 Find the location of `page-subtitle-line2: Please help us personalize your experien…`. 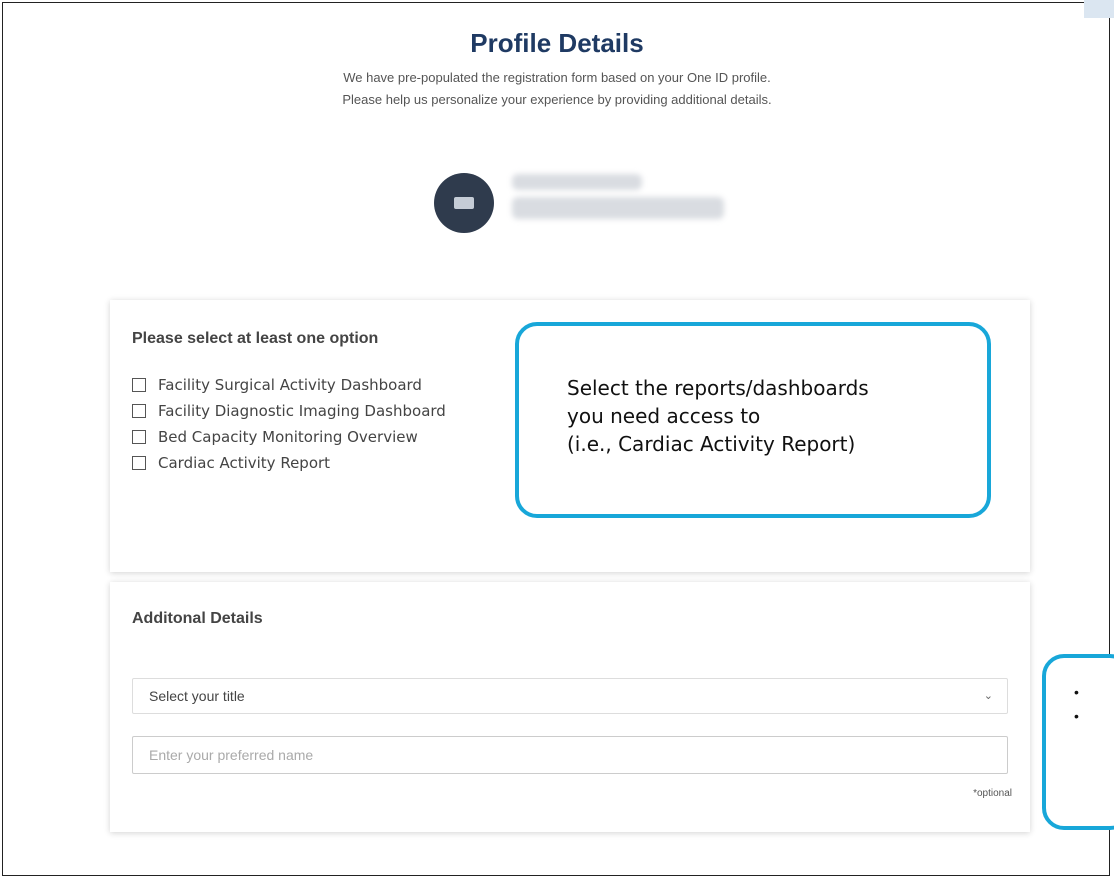

page-subtitle-line2: Please help us personalize your experien… is located at coordinates (557, 99).